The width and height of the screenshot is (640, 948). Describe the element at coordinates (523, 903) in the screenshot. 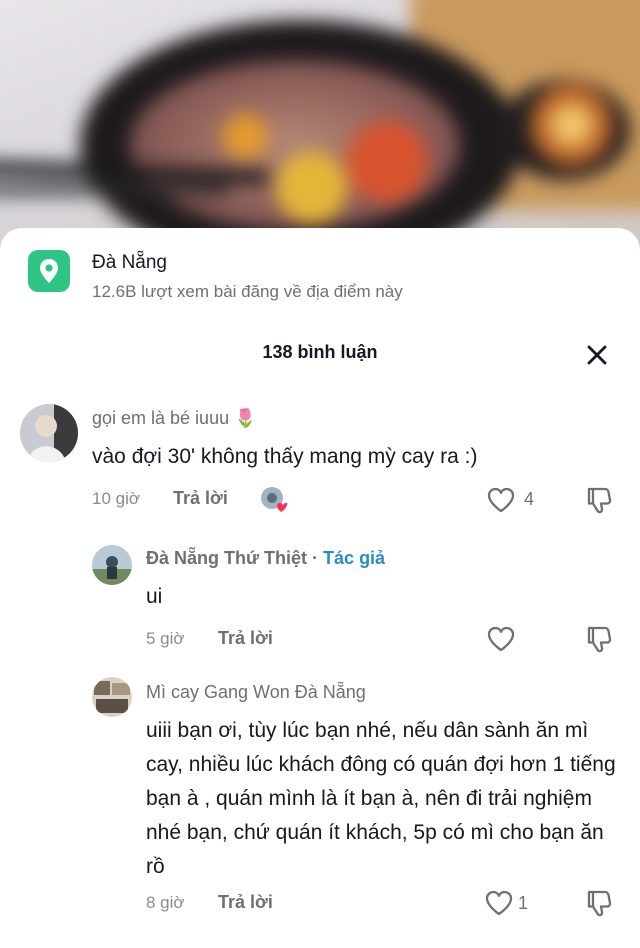

I see `like-count: 1` at that location.